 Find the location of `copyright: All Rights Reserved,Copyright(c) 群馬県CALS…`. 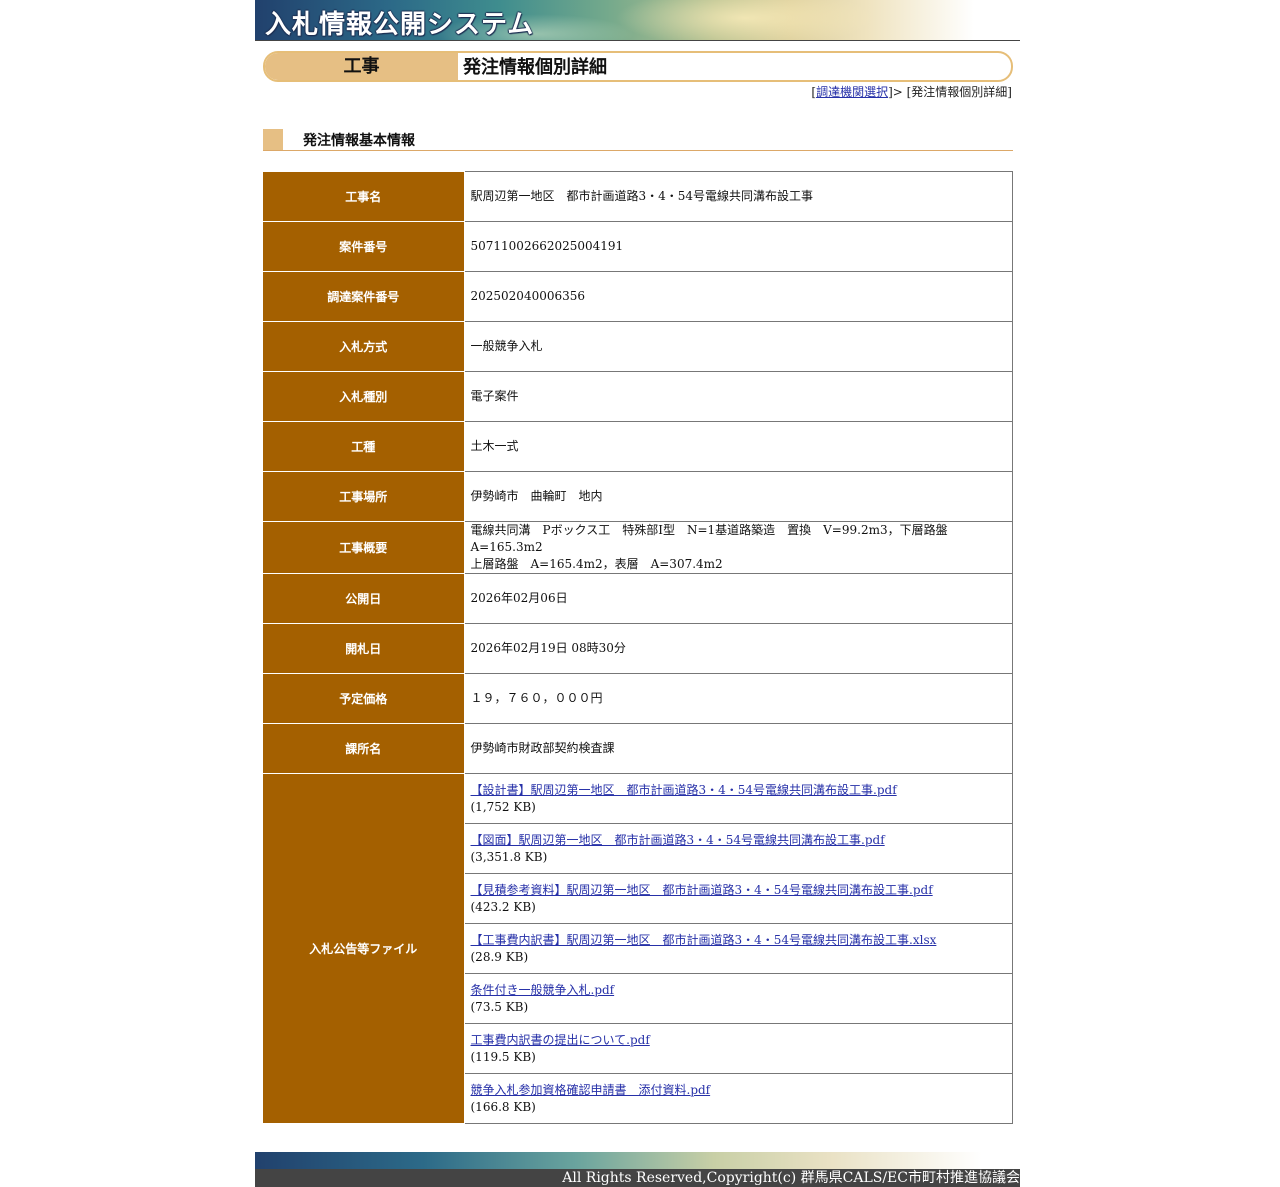

copyright: All Rights Reserved,Copyright(c) 群馬県CALS… is located at coordinates (791, 1178).